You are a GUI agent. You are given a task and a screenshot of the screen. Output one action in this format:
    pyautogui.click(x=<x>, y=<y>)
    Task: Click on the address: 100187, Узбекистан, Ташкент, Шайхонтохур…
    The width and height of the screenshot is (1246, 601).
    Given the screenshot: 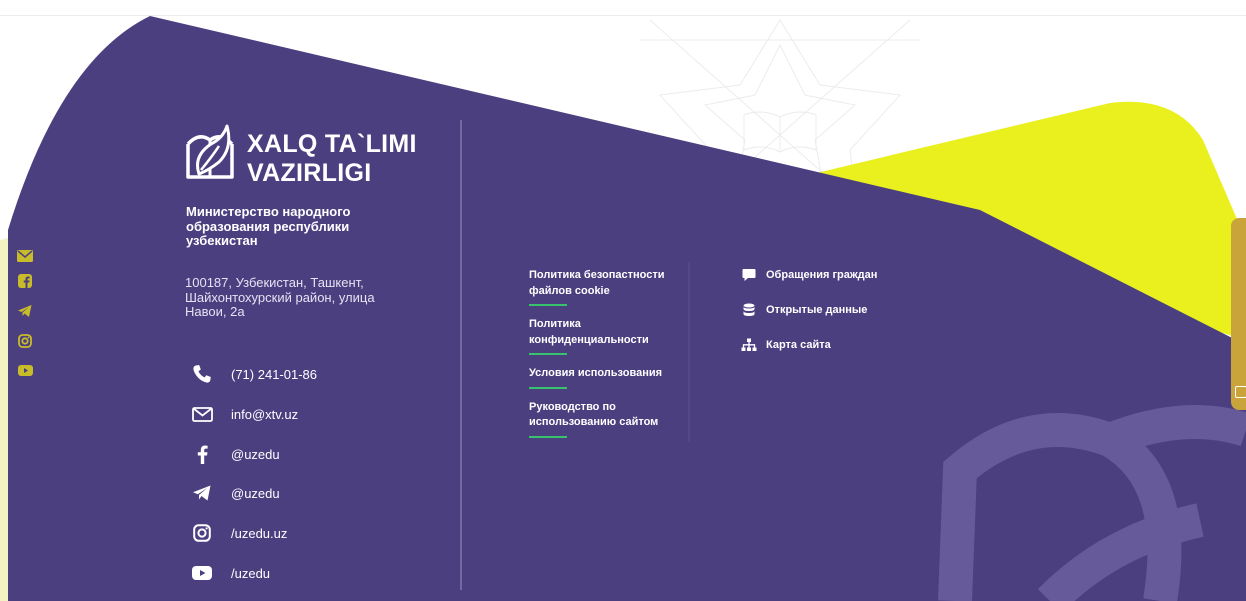 What is the action you would take?
    pyautogui.click(x=280, y=297)
    